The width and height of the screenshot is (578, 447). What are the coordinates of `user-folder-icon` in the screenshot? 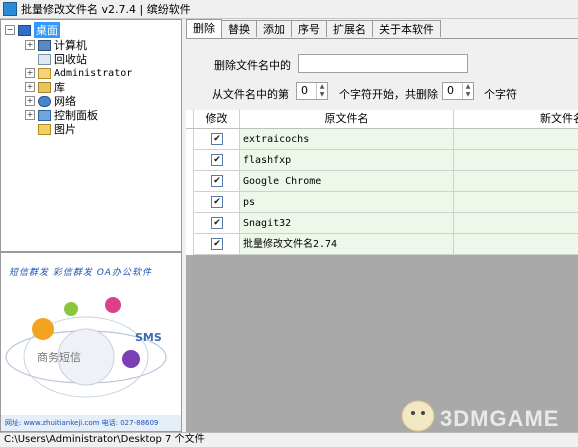 It's located at (44, 73).